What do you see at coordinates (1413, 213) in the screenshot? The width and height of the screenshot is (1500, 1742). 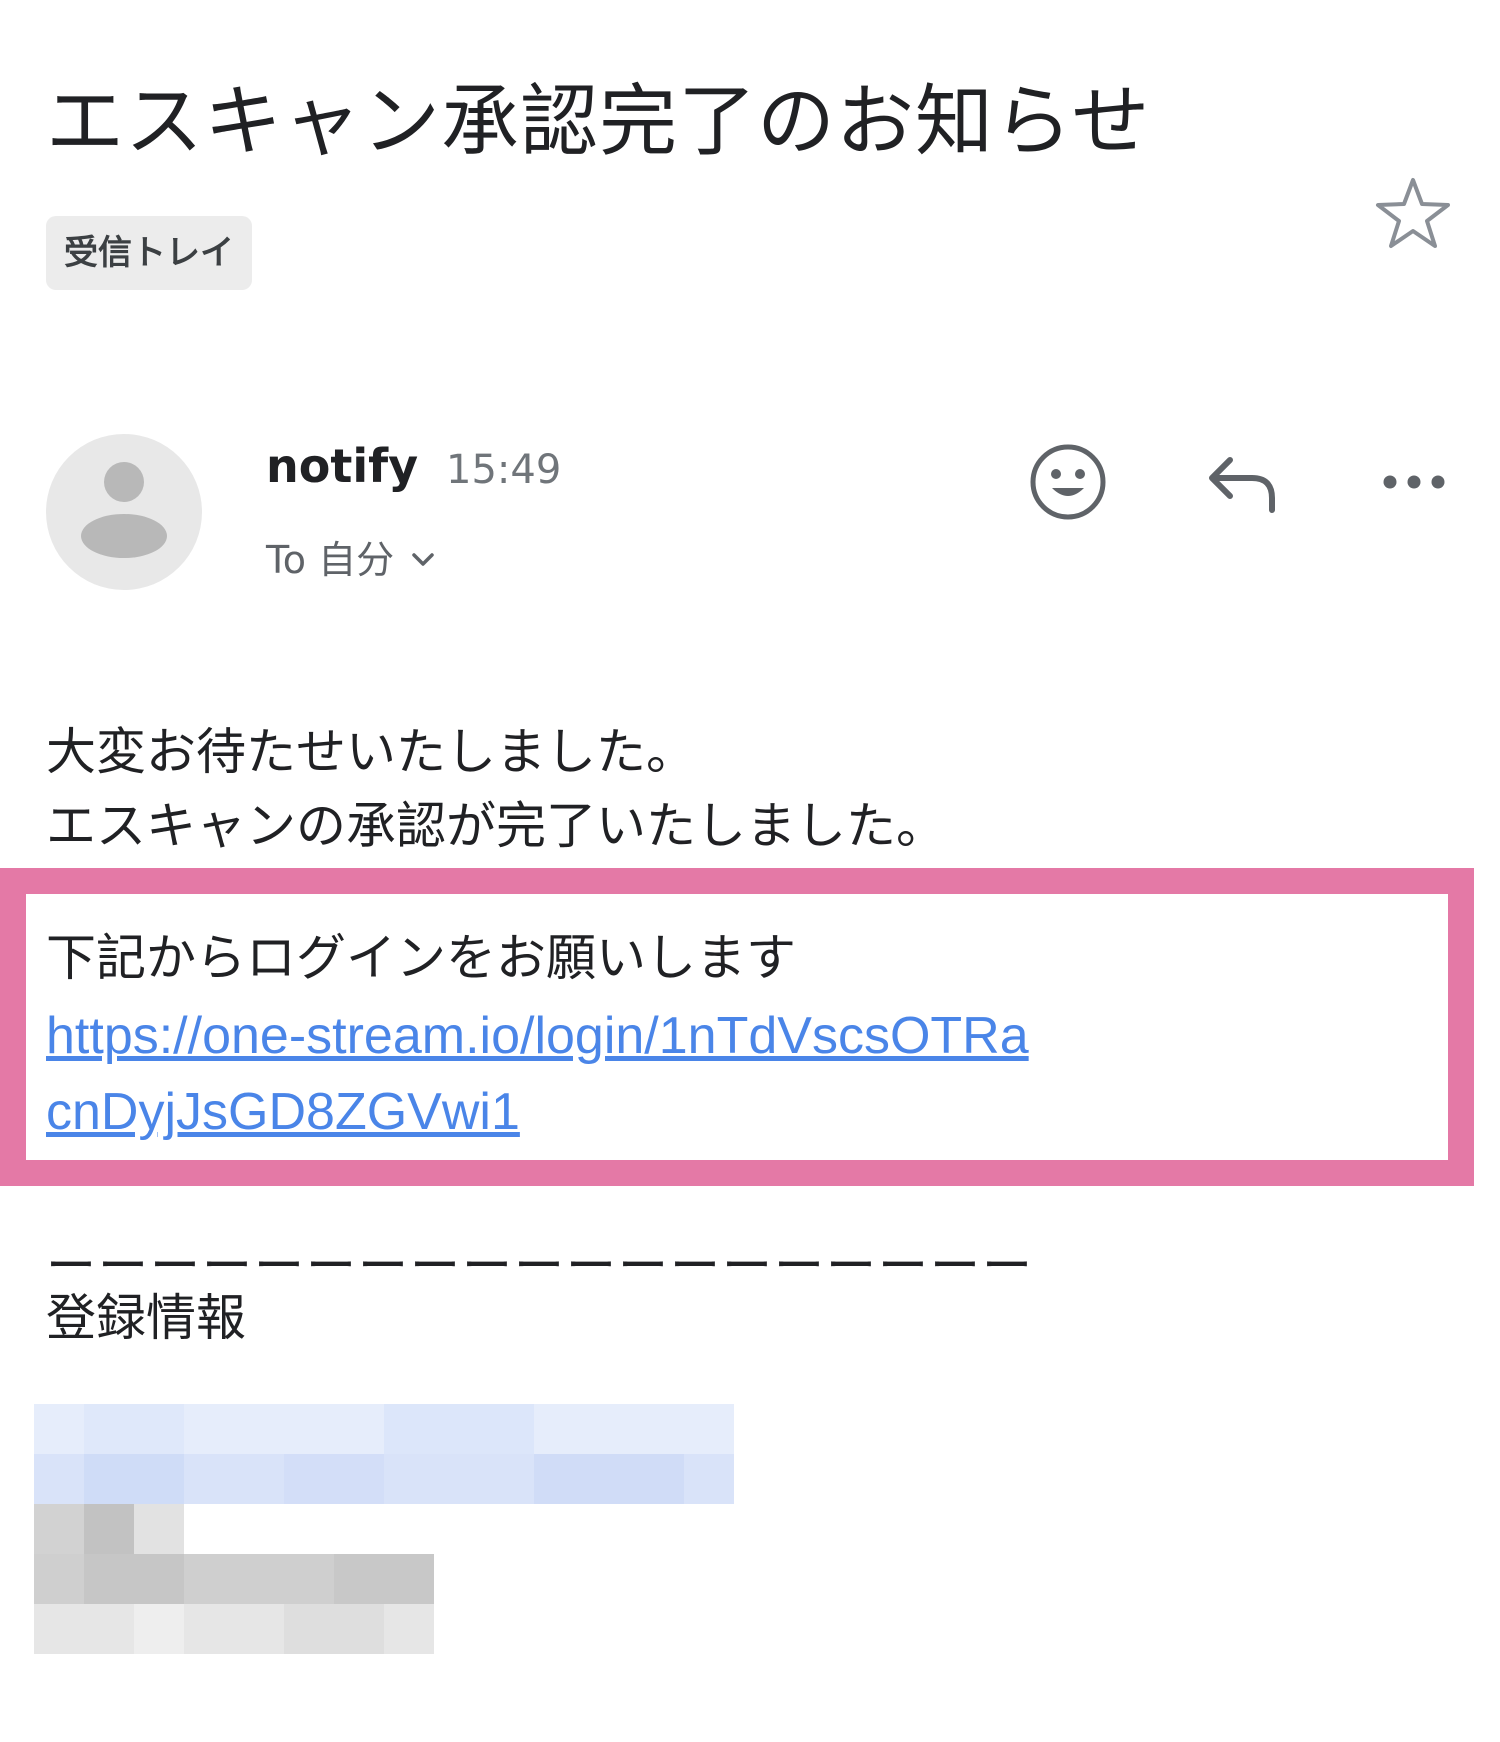 I see `star-icon` at bounding box center [1413, 213].